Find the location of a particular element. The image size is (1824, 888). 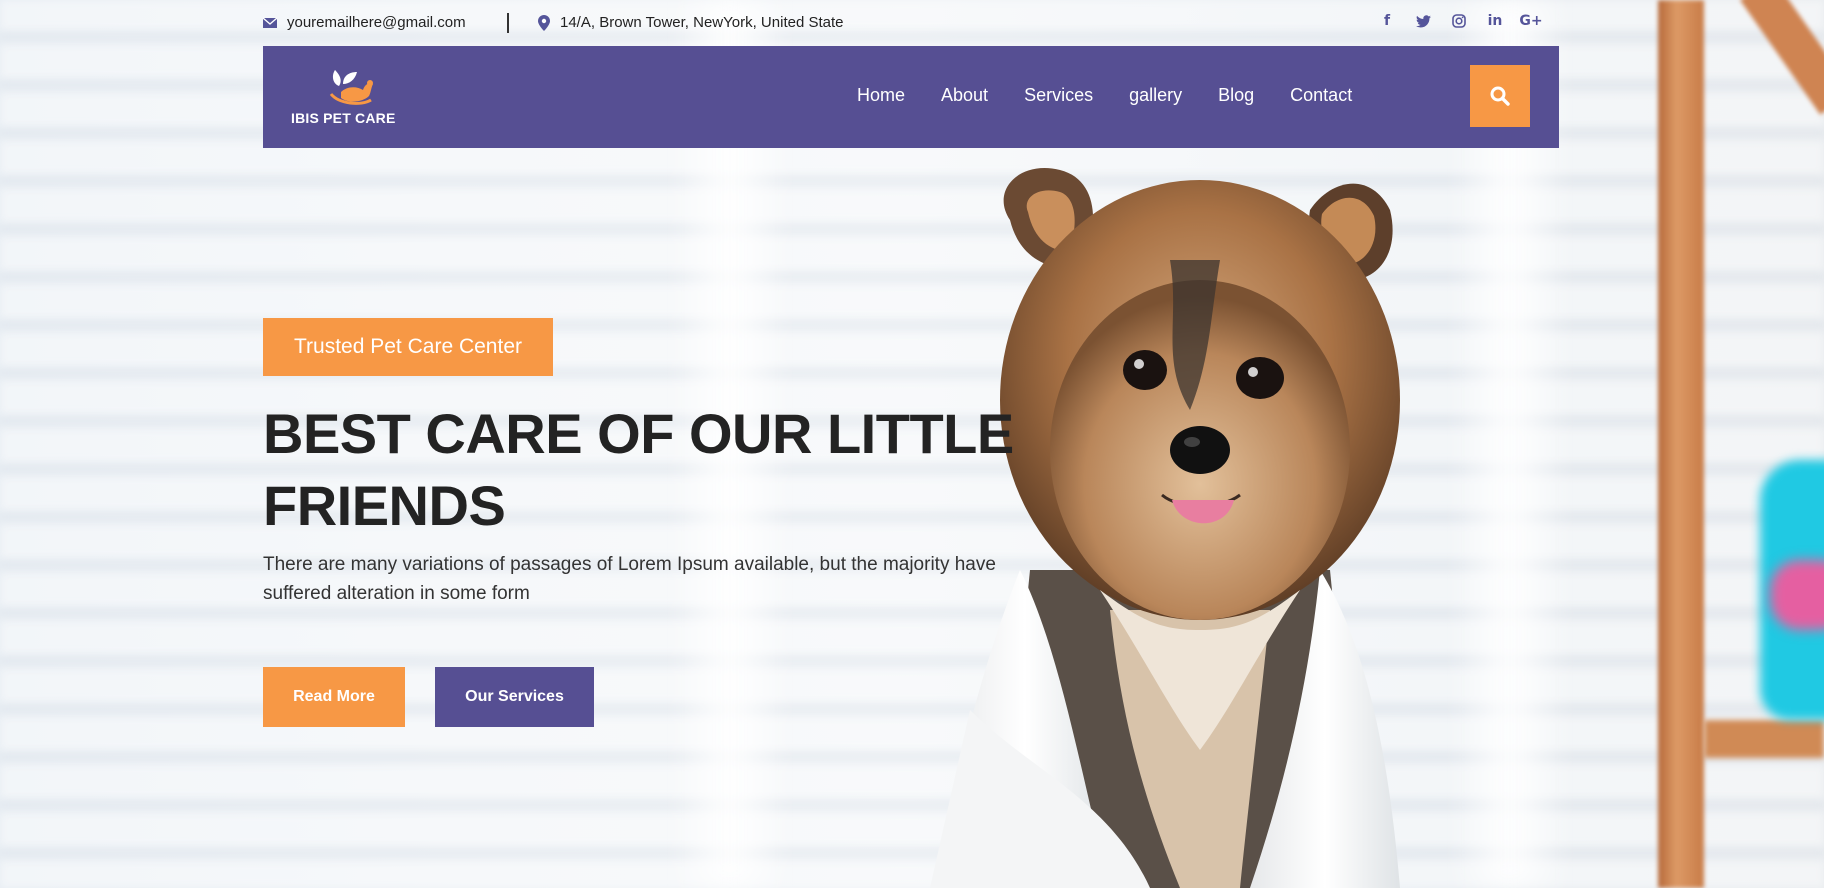

social-links: f in G+ is located at coordinates (1461, 21).